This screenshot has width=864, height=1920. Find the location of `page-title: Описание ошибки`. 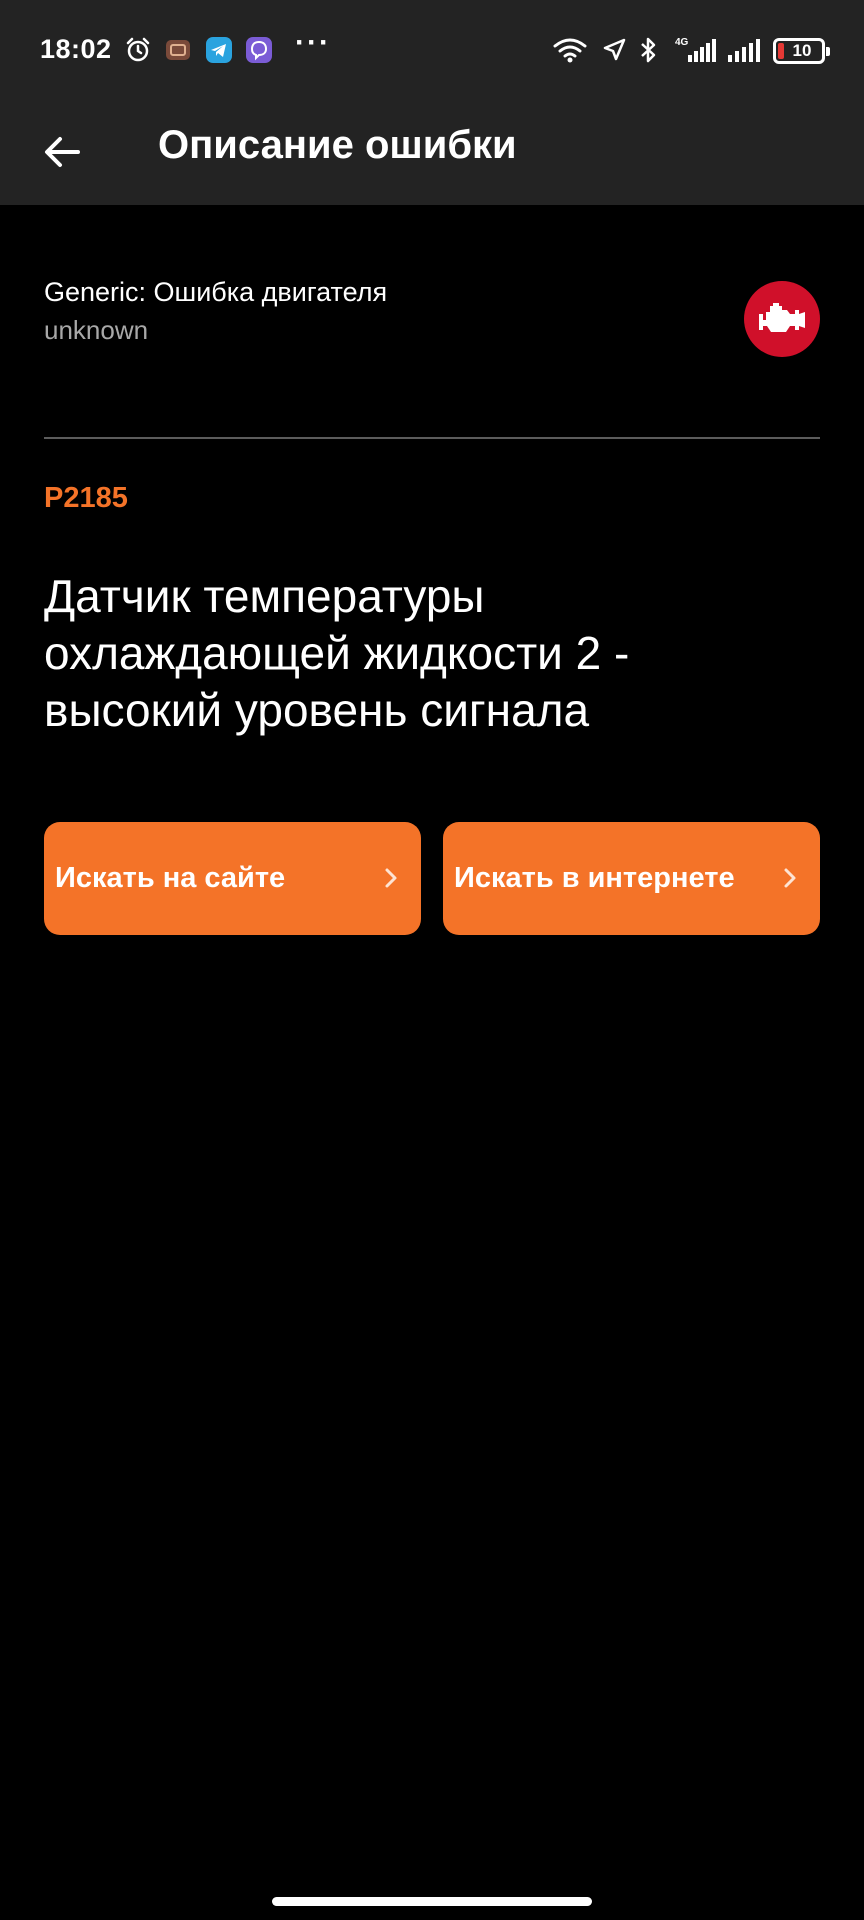

page-title: Описание ошибки is located at coordinates (337, 145).